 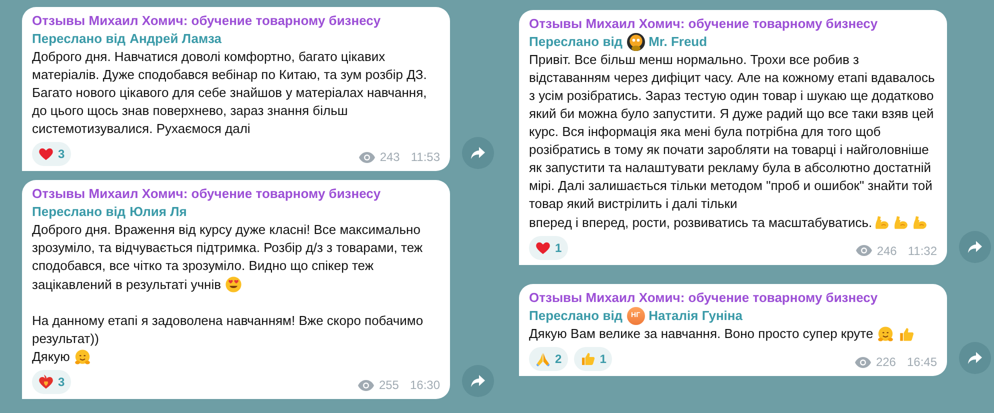 I want to click on message-time: 11:32, so click(x=922, y=251).